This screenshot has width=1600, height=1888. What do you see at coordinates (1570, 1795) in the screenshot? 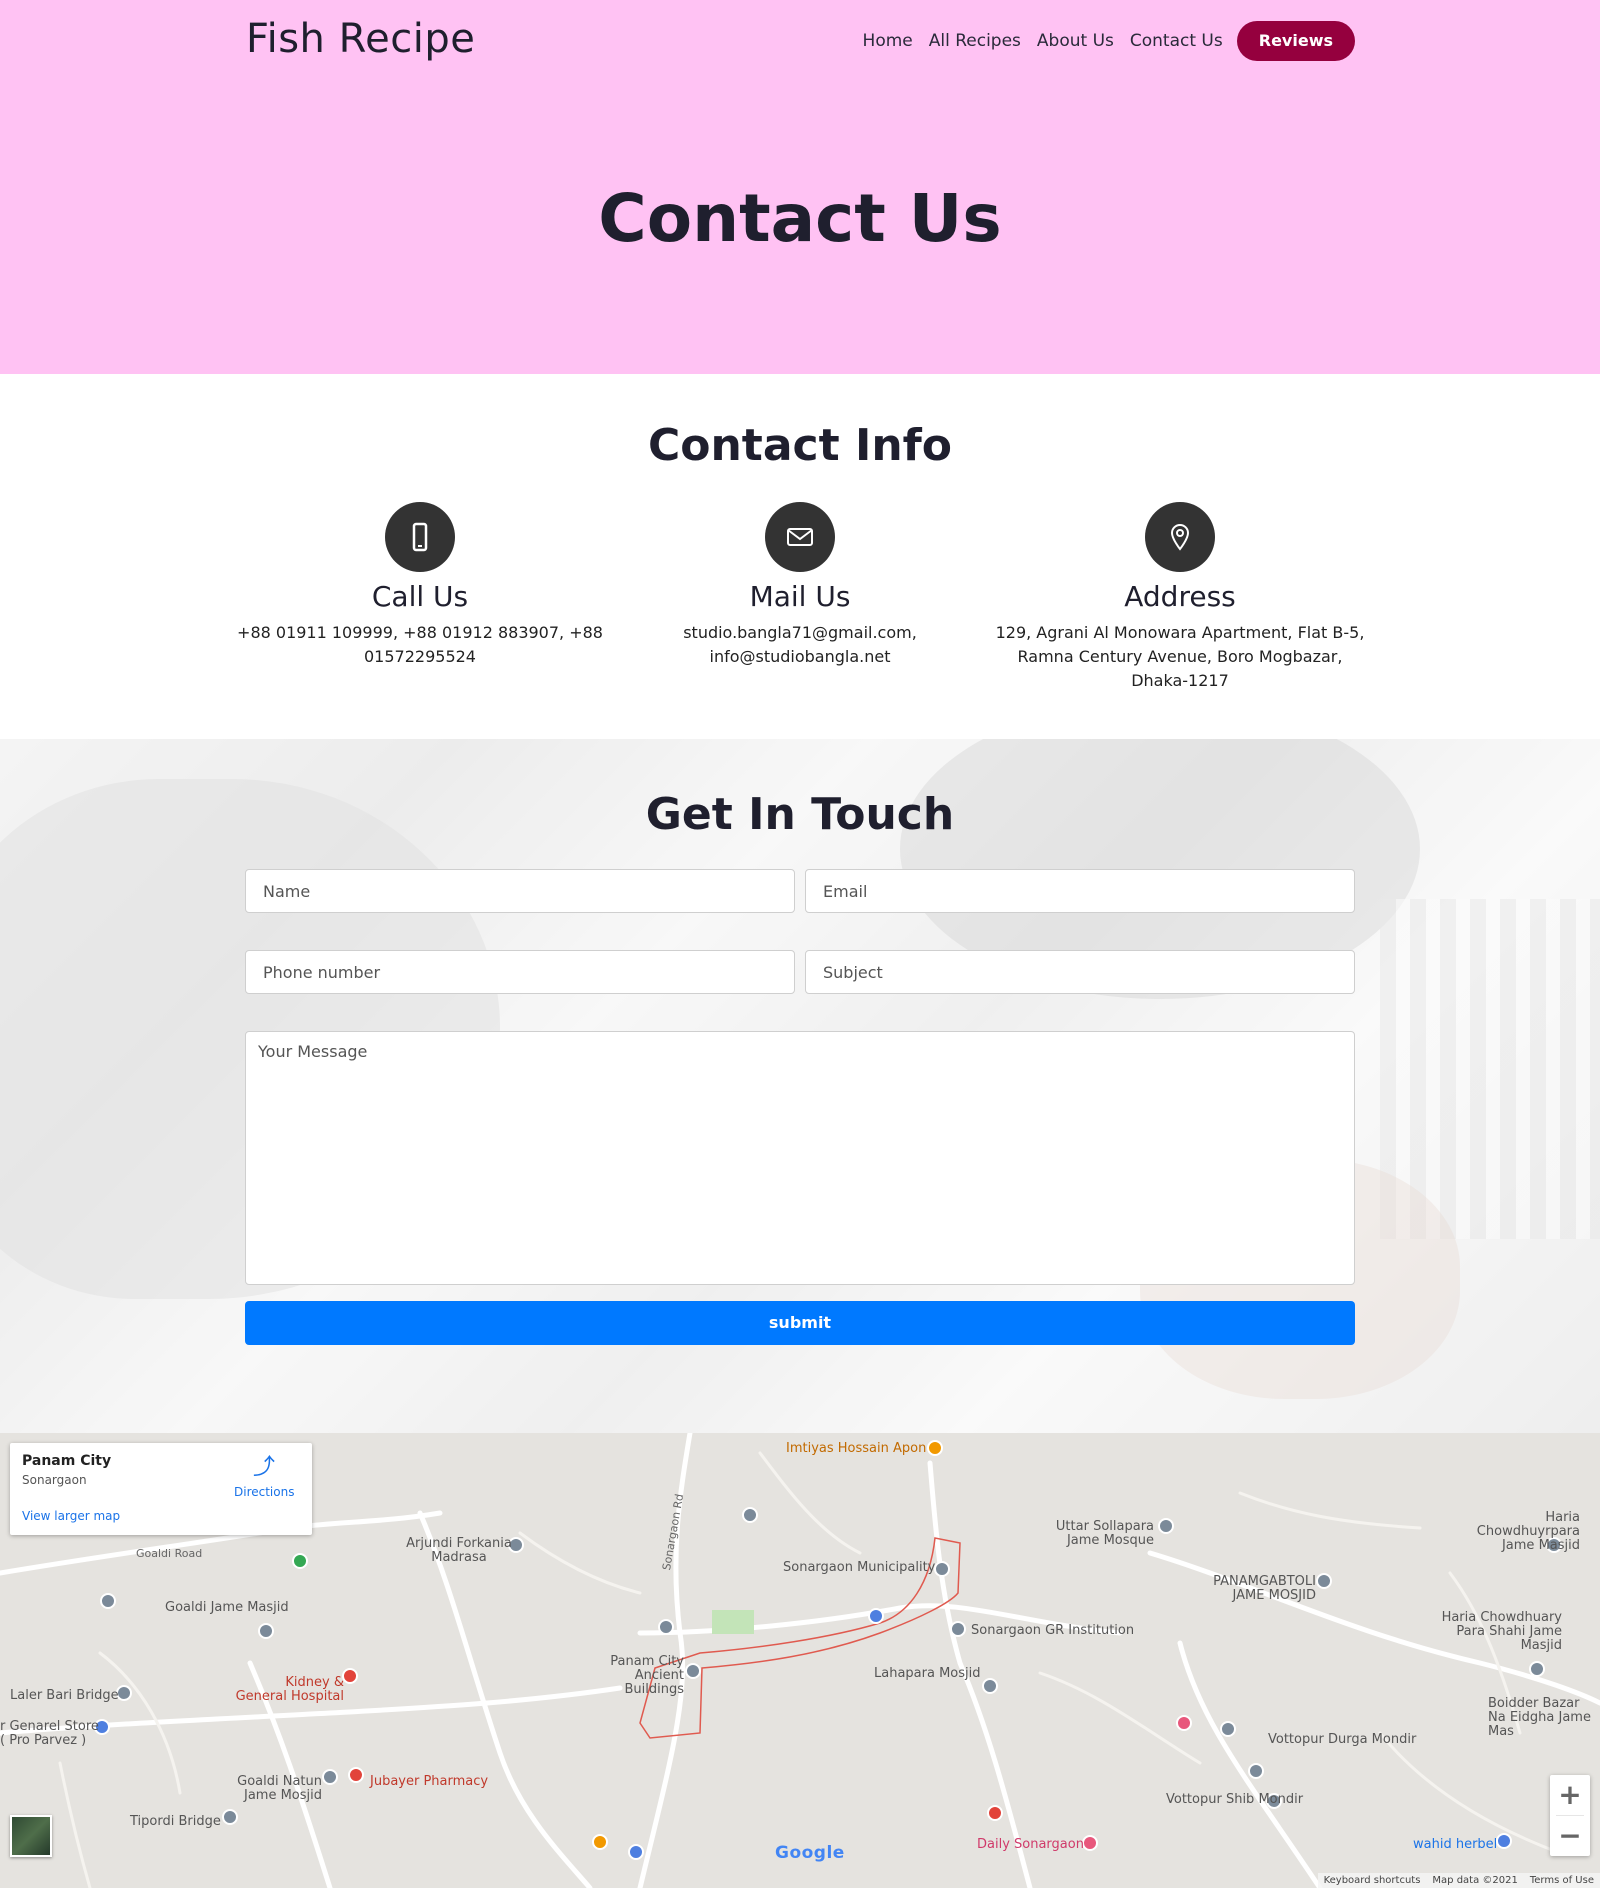
I see `zoom-in-button: +` at bounding box center [1570, 1795].